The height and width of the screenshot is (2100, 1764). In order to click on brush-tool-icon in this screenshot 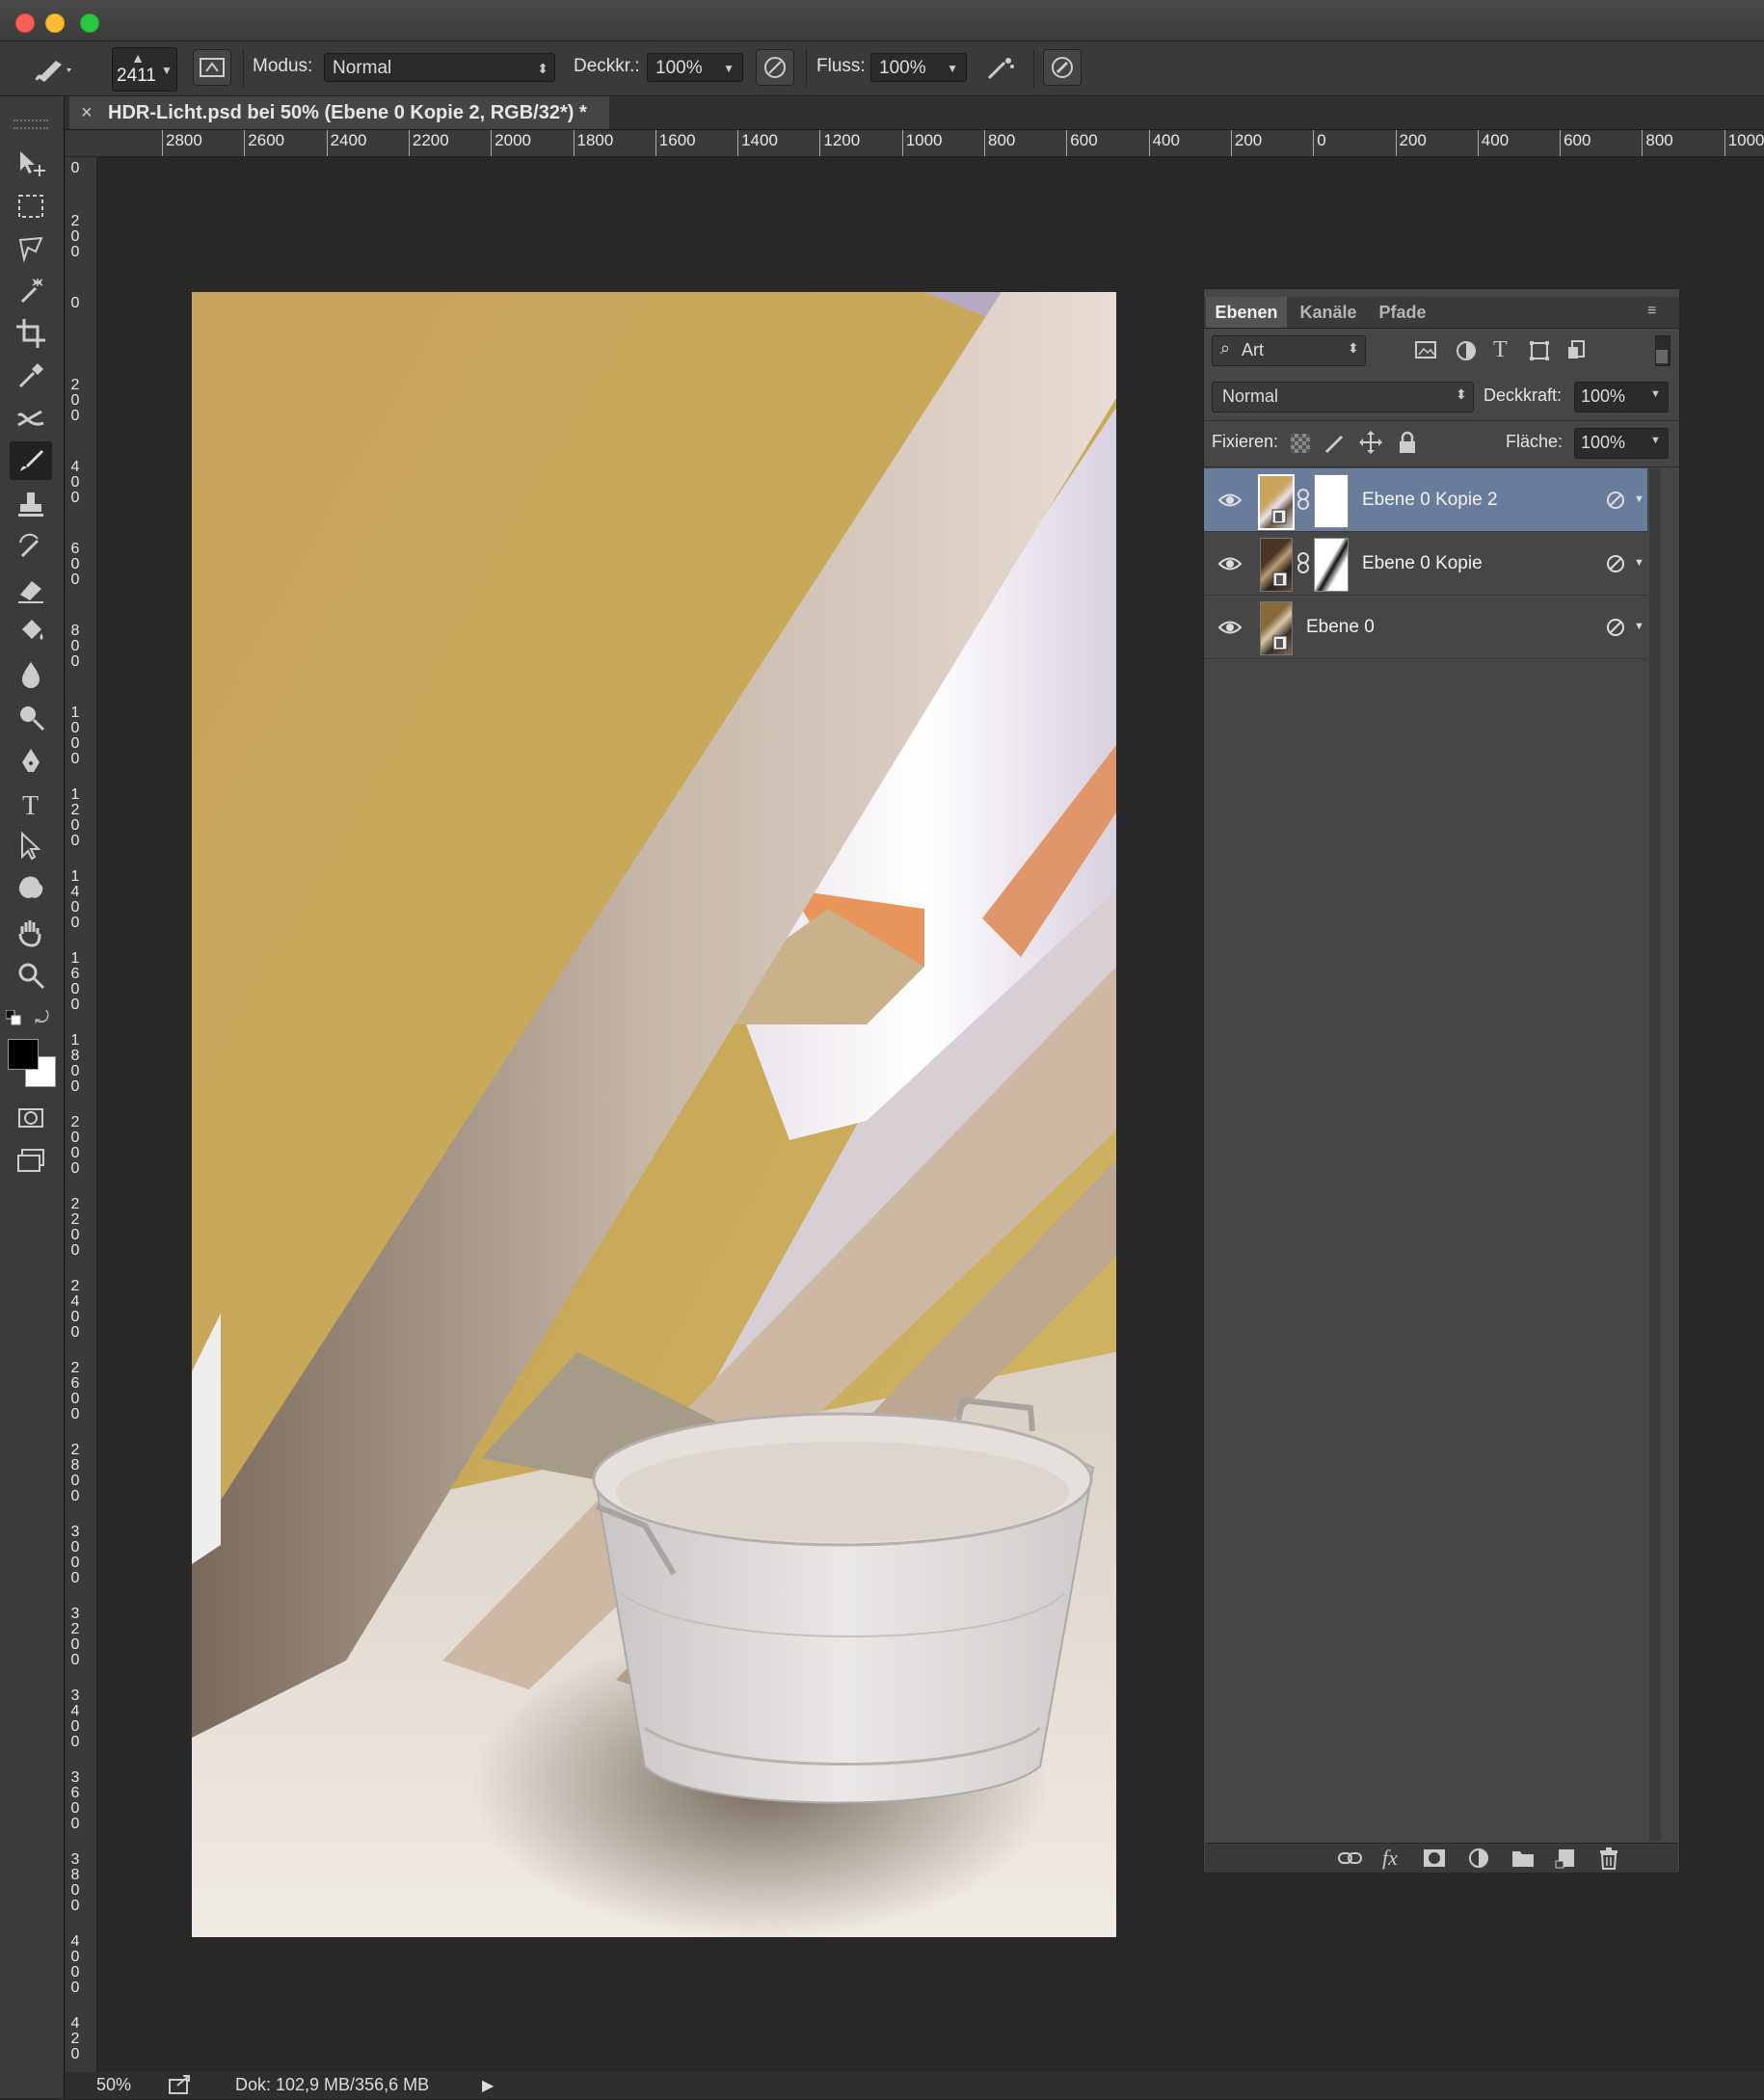, I will do `click(31, 460)`.